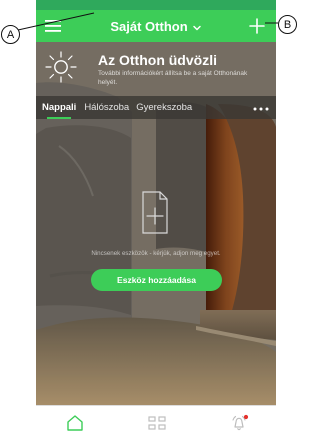 Image resolution: width=320 pixels, height=436 pixels. Describe the element at coordinates (149, 26) in the screenshot. I see `page-title: Saját Otthon` at that location.